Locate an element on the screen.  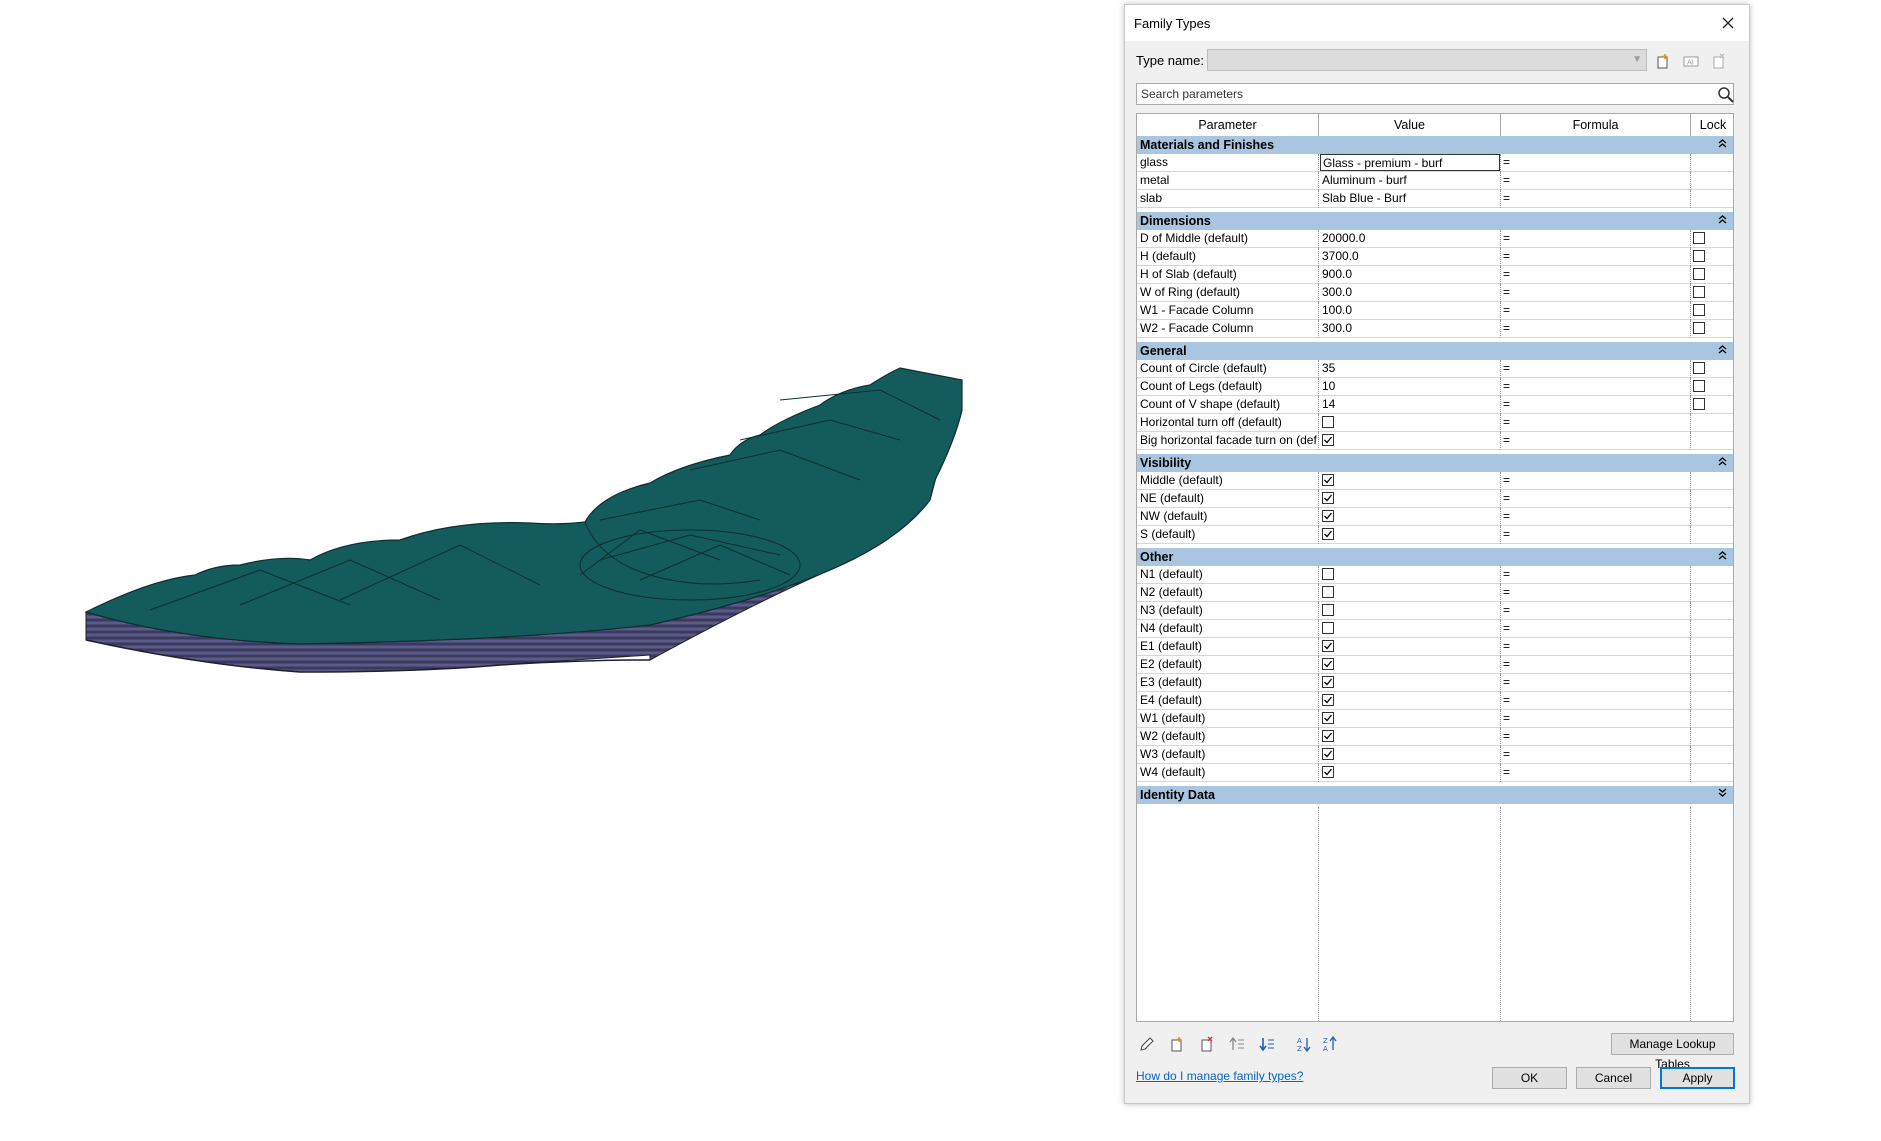
parameter-value: 300.0 is located at coordinates (1412, 292).